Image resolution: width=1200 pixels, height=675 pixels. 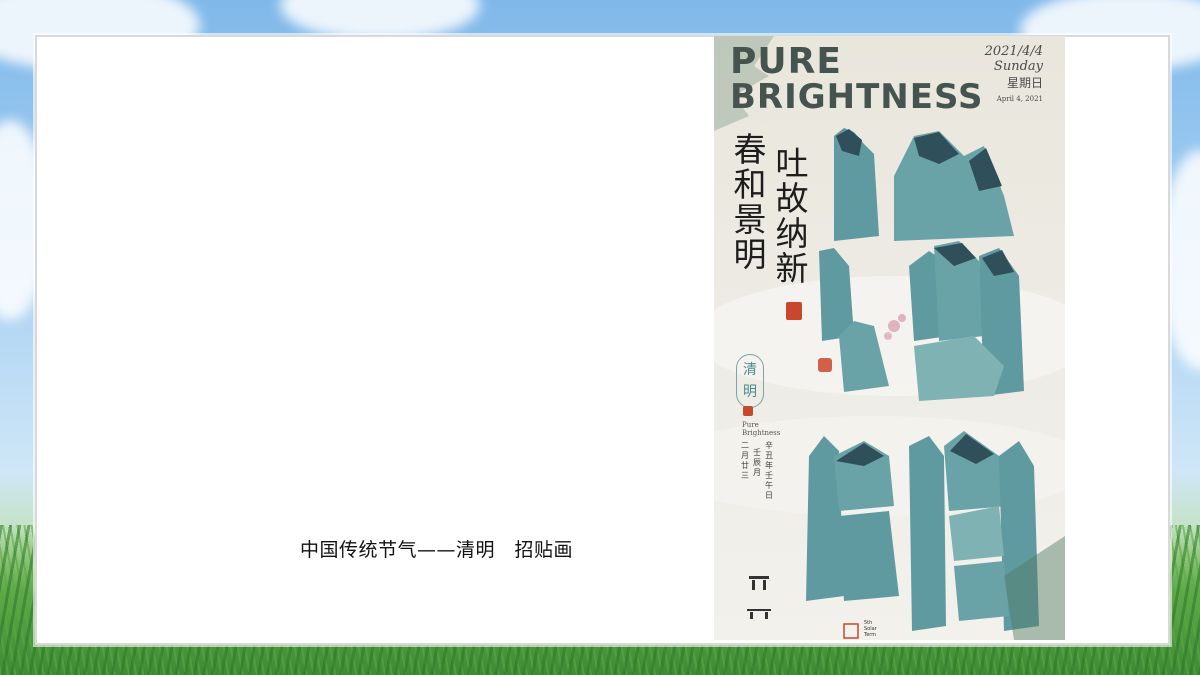 What do you see at coordinates (757, 462) in the screenshot?
I see `lunar-date-column-2: 壬辰月` at bounding box center [757, 462].